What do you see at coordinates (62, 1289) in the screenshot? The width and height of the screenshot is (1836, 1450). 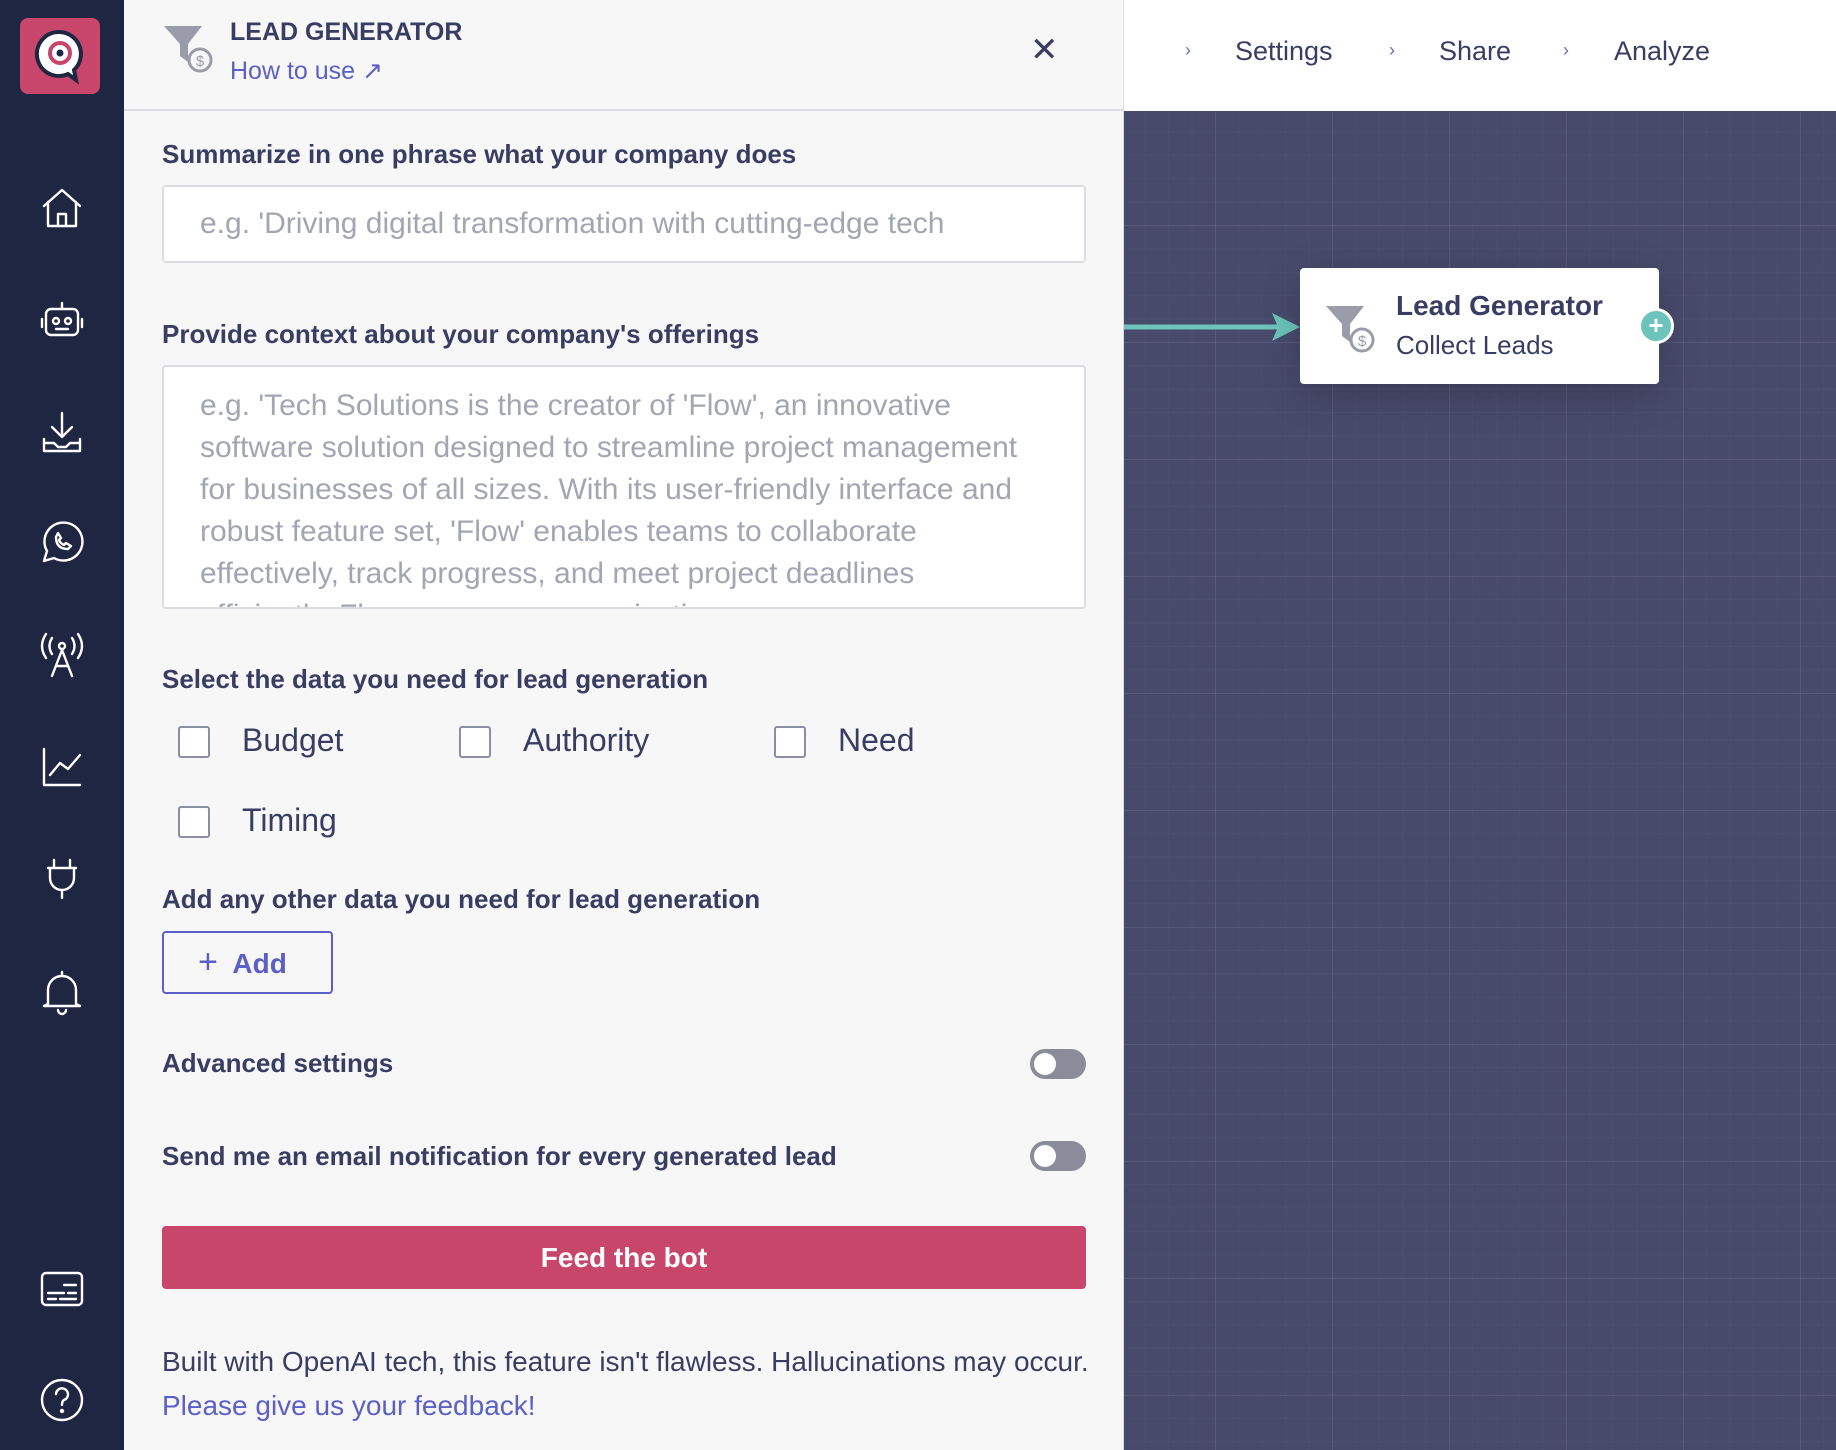 I see `subtitles-icon` at bounding box center [62, 1289].